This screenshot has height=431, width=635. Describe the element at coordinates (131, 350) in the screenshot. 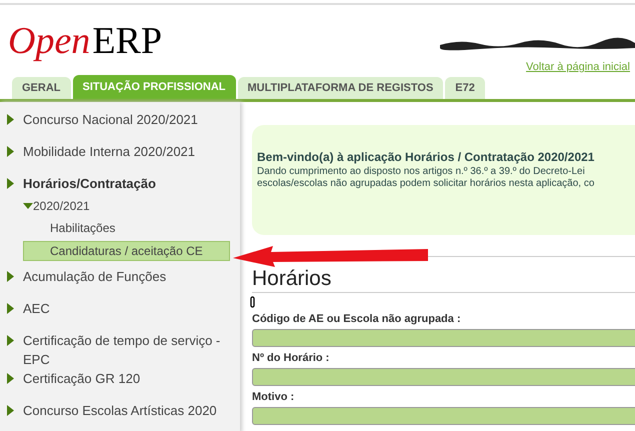

I see `menu-item: Certificação de tempo de serviço - EPC` at that location.